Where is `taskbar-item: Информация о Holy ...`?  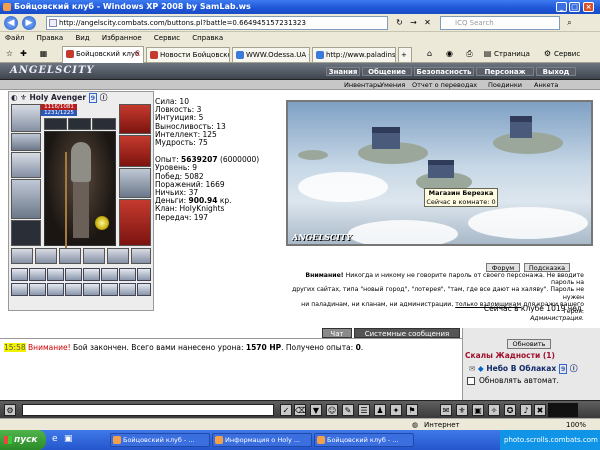 taskbar-item: Информация о Holy ... is located at coordinates (262, 440).